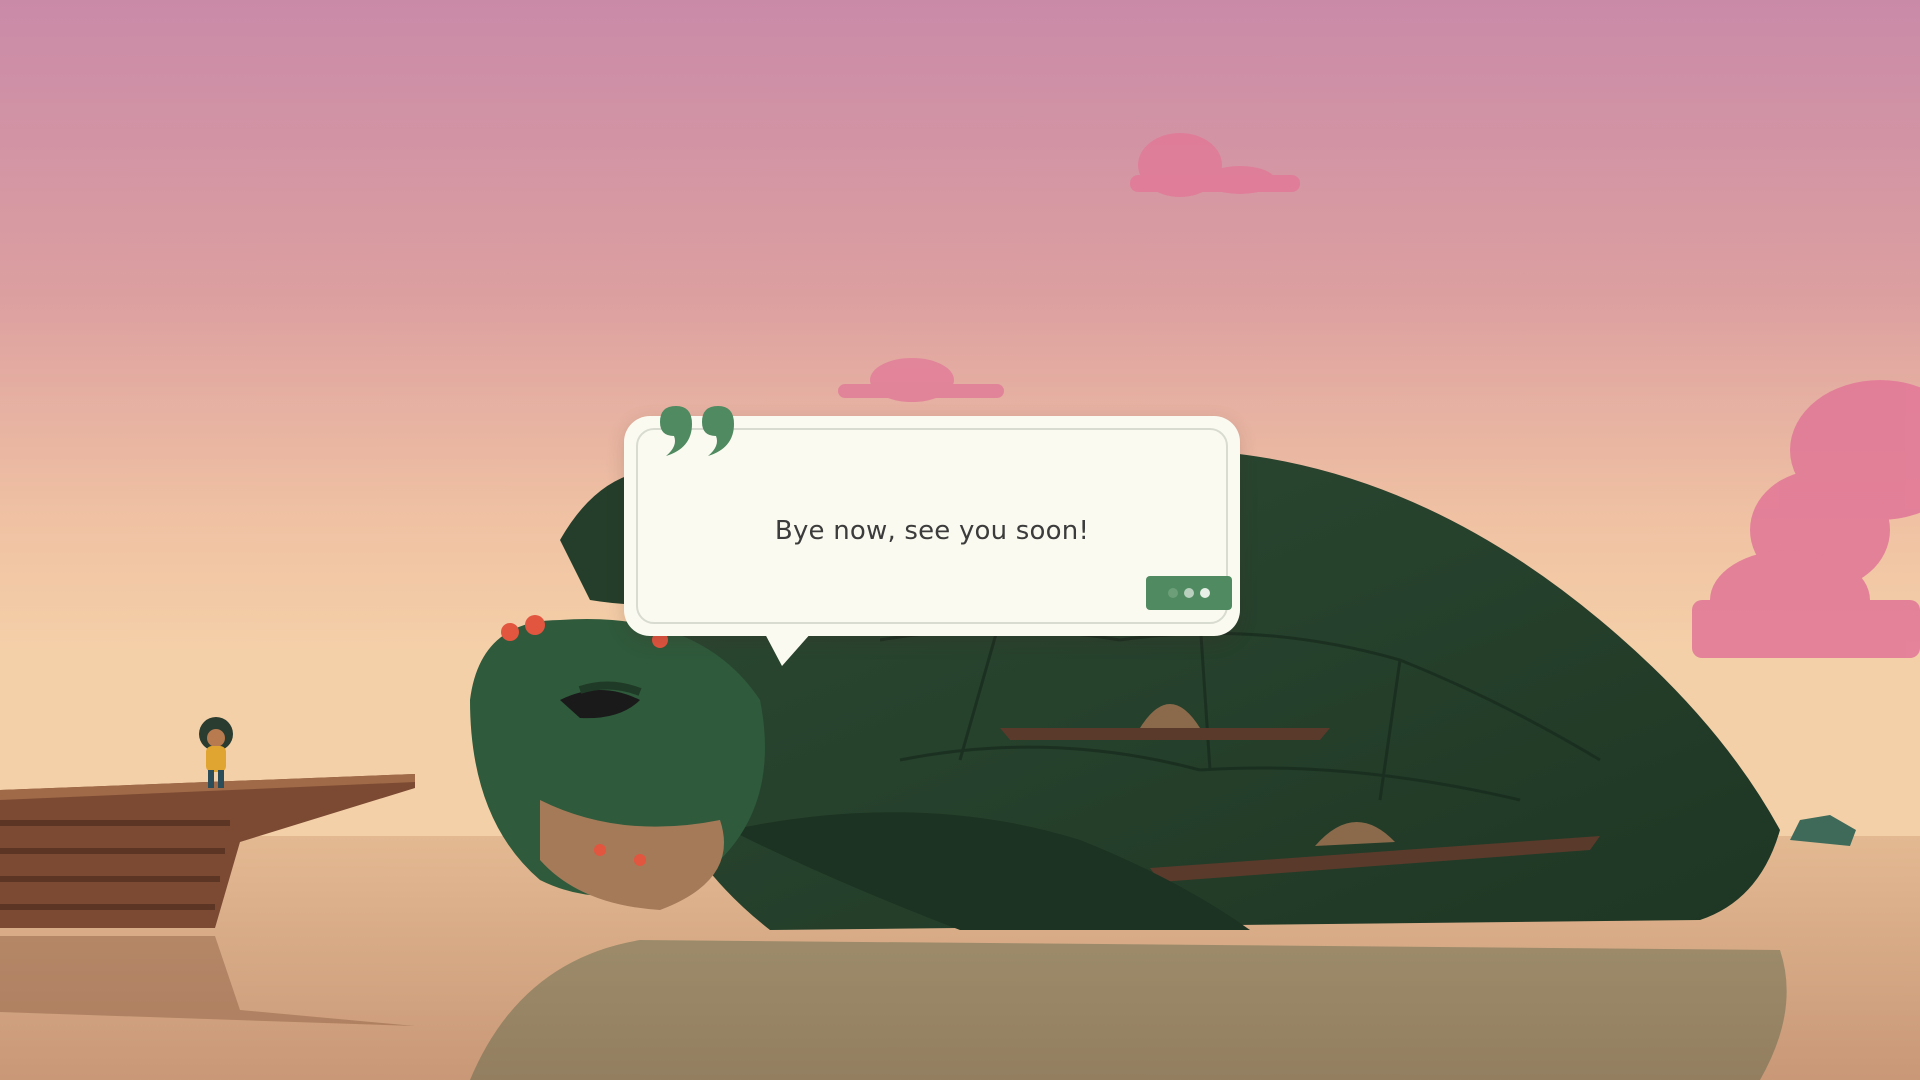  I want to click on turtle-reflection, so click(1128, 1010).